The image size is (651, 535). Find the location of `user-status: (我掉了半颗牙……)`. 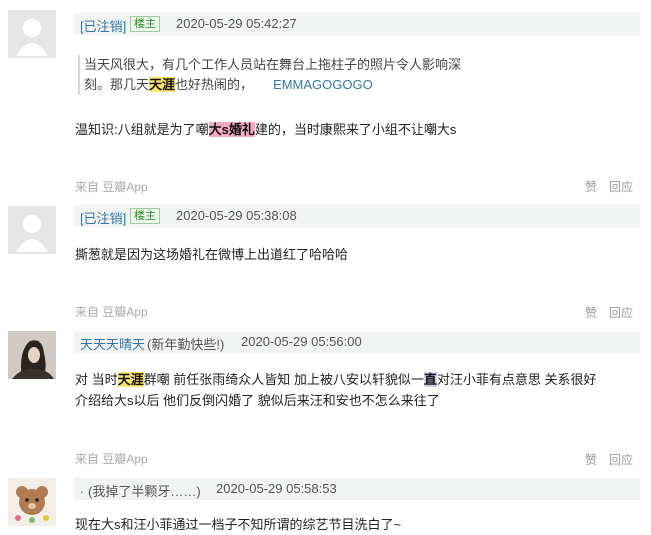

user-status: (我掉了半颗牙……) is located at coordinates (144, 491).